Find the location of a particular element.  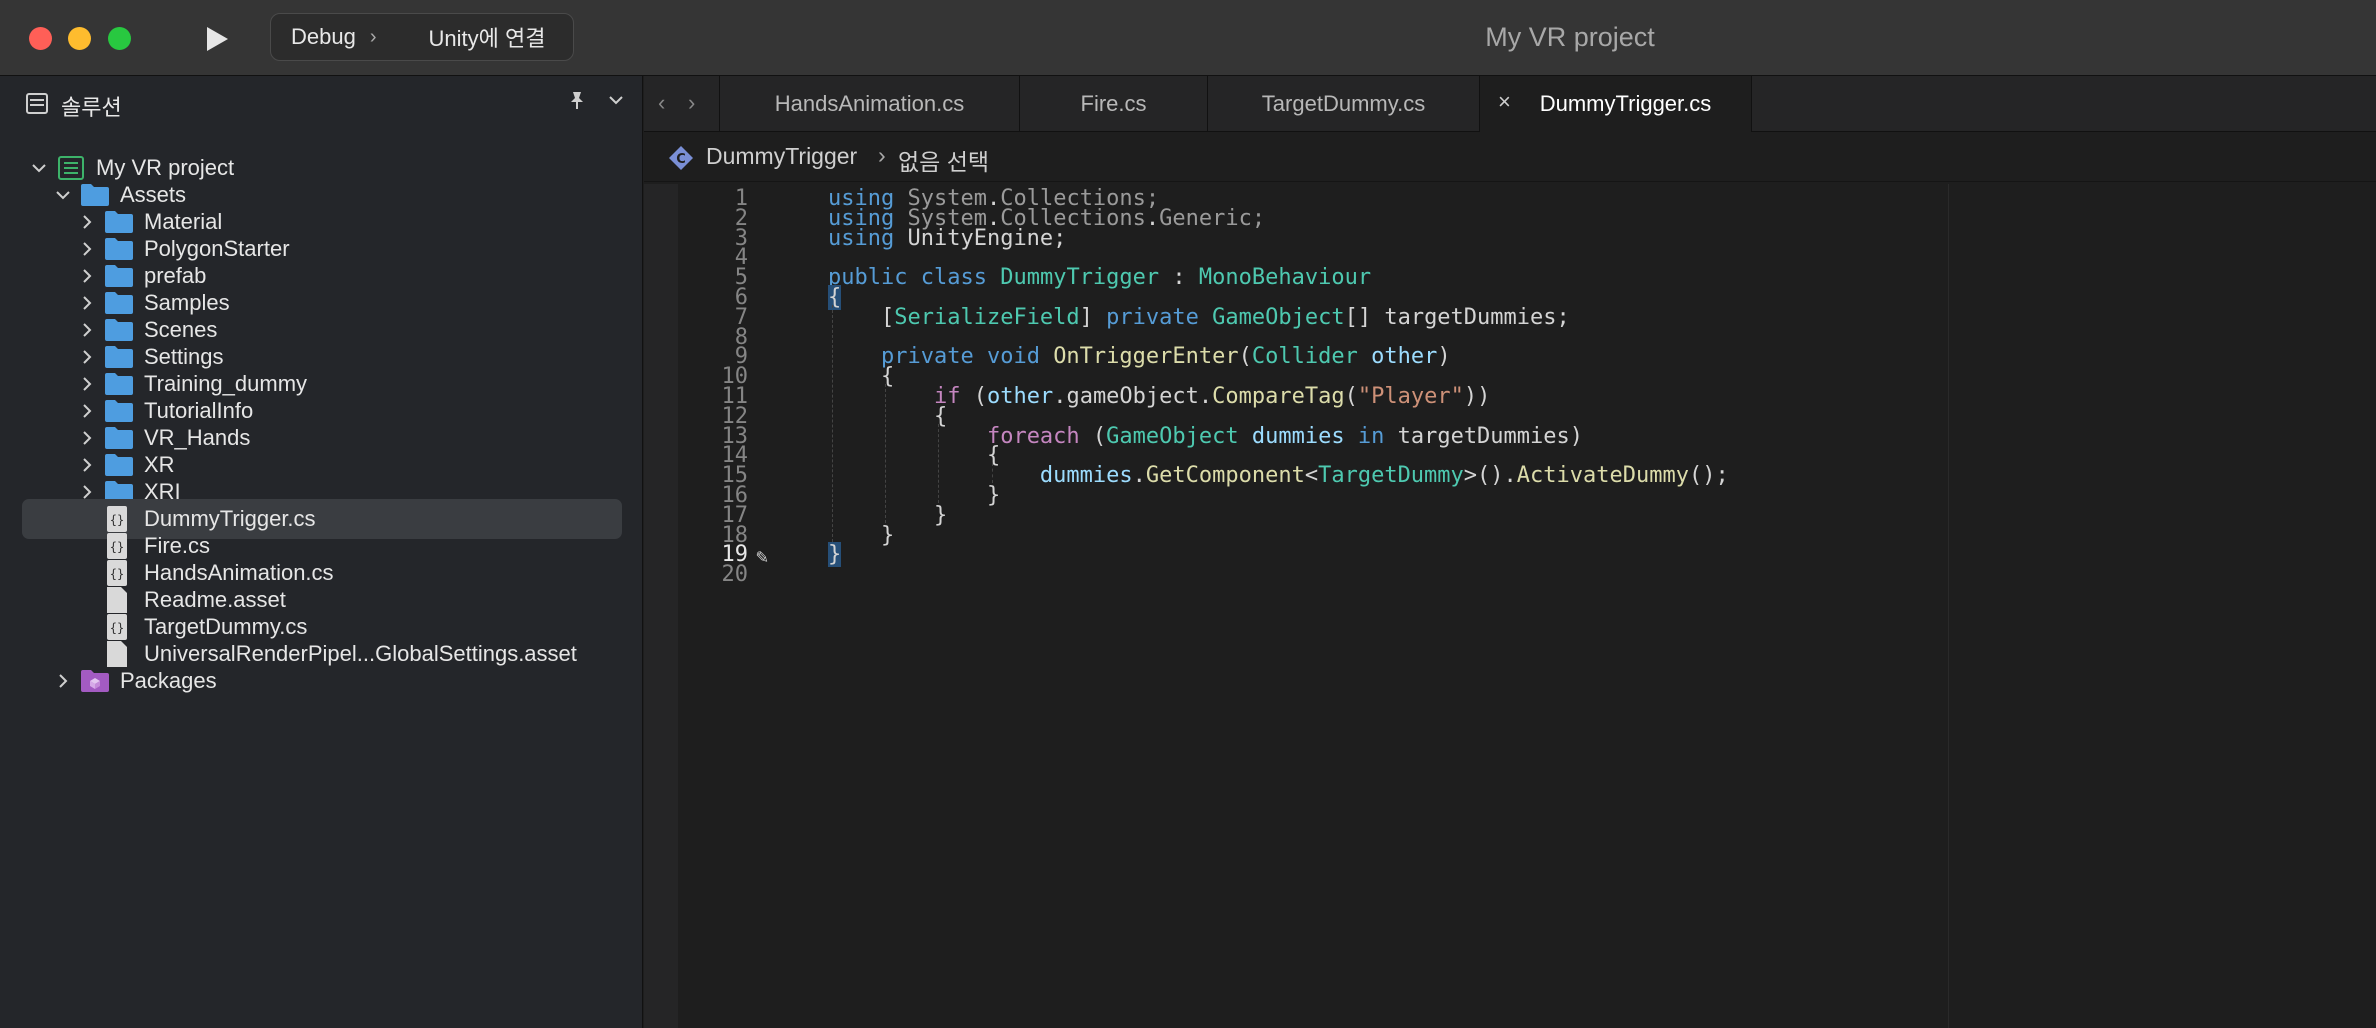

code-line: 20 is located at coordinates (1313, 577).